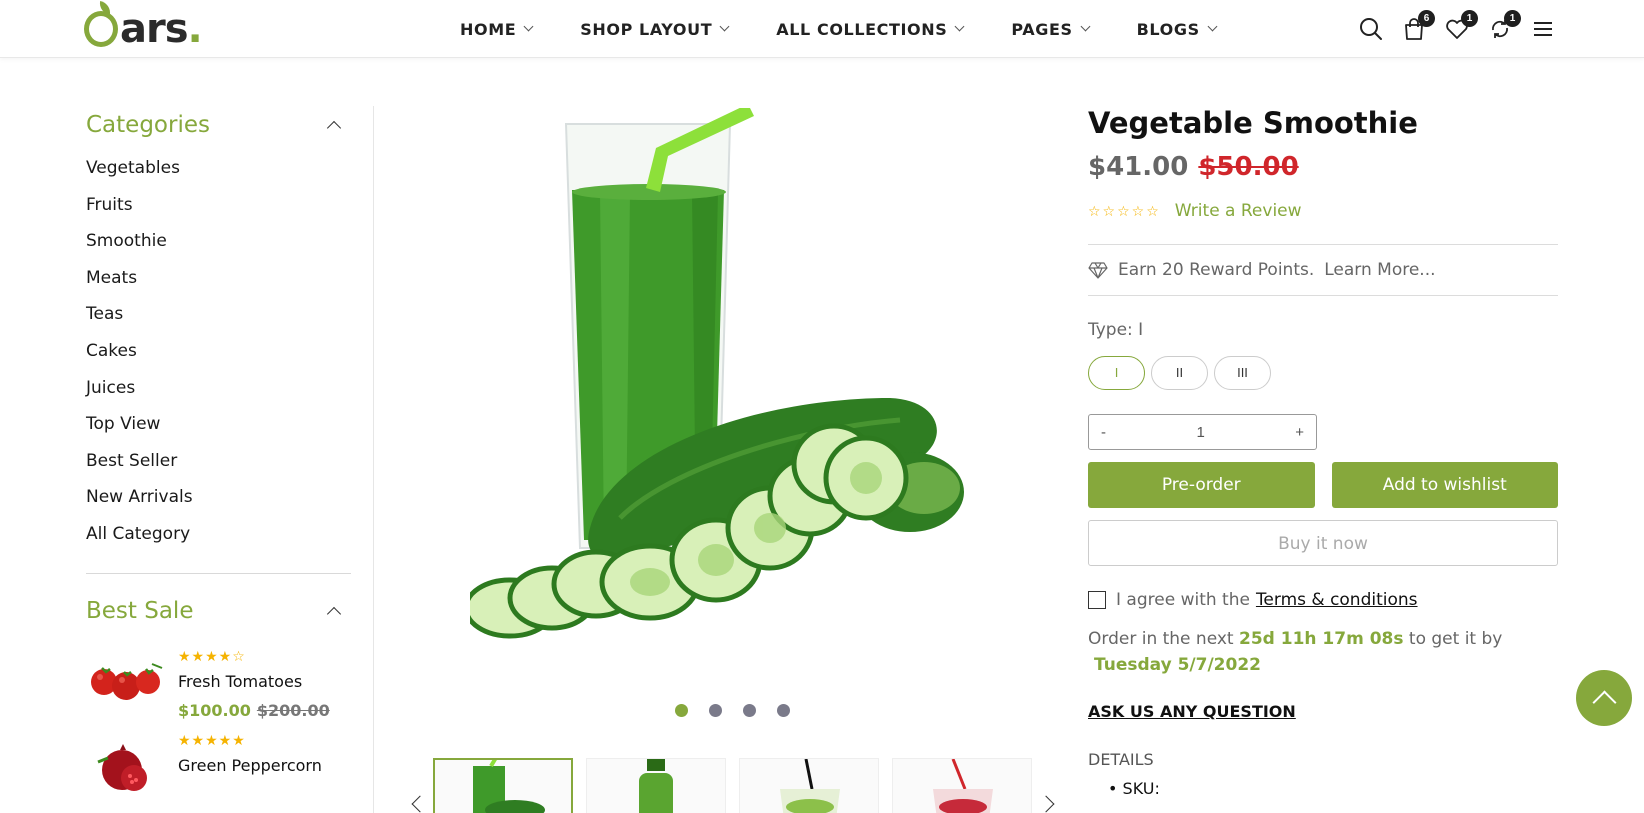 The width and height of the screenshot is (1644, 813). I want to click on type-options: I II III, so click(1323, 373).